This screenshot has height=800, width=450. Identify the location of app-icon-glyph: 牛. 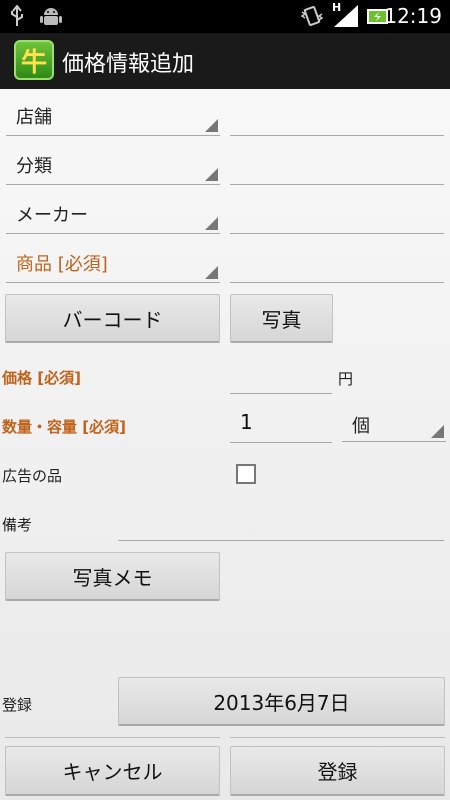
(33, 62).